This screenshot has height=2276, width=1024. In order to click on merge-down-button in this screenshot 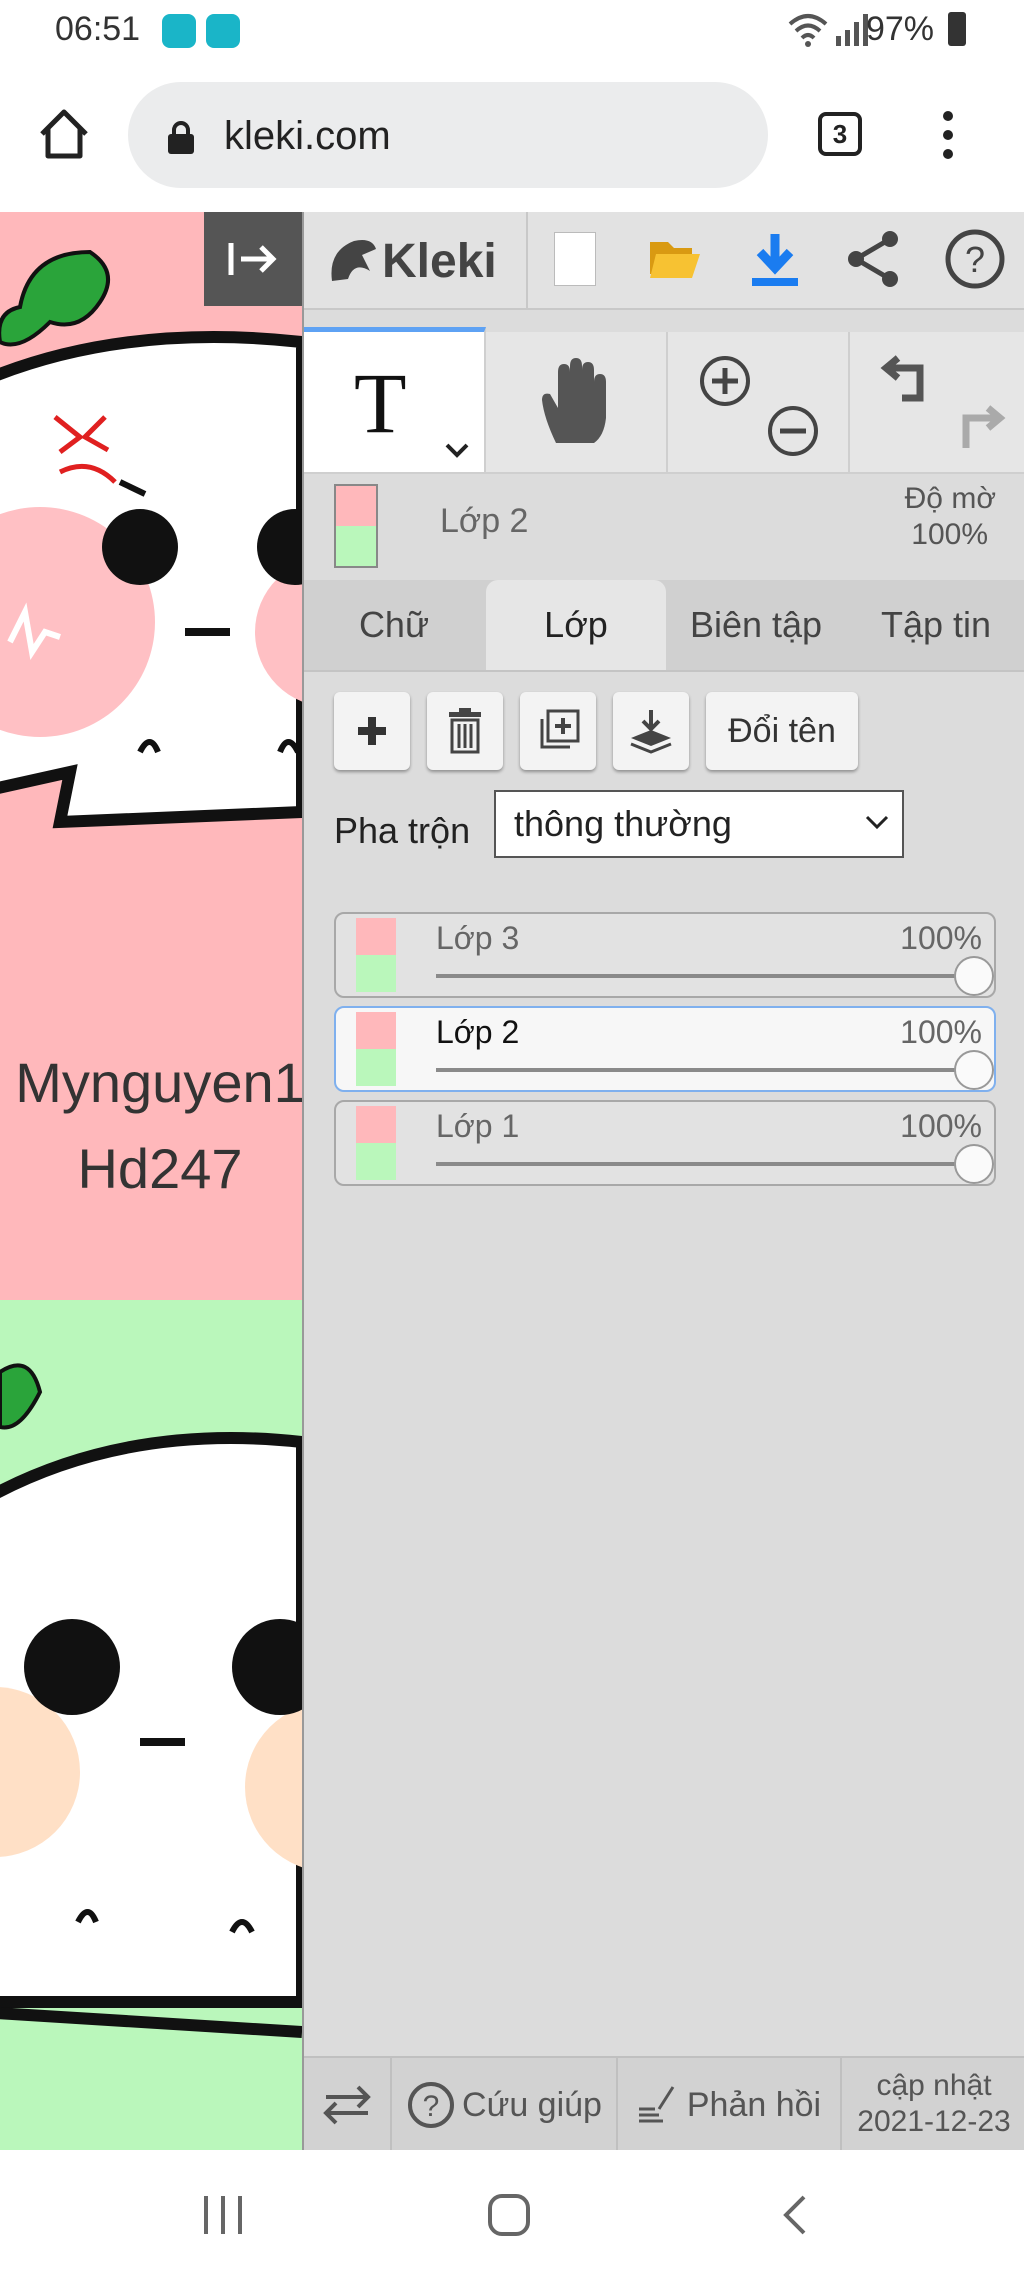, I will do `click(651, 731)`.